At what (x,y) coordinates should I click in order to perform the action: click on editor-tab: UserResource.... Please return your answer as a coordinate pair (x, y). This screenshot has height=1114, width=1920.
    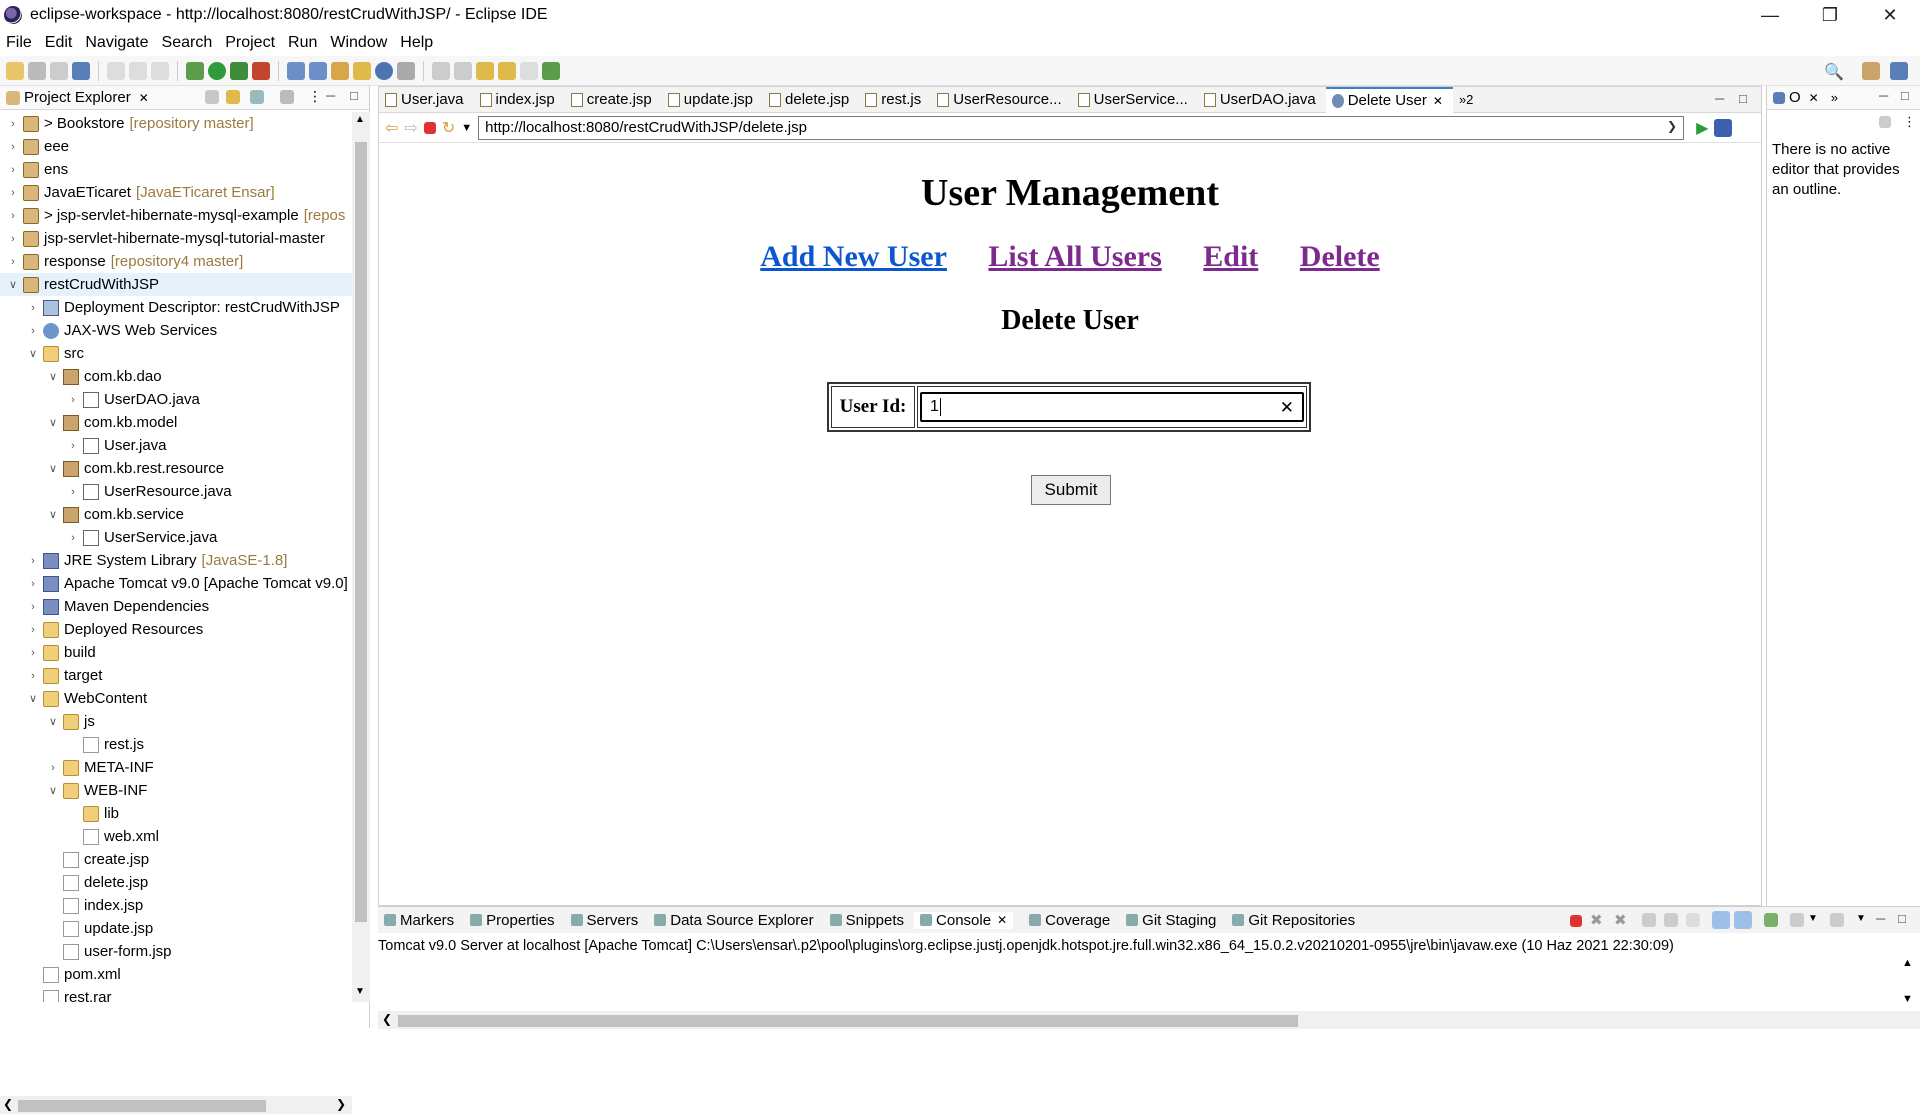
    Looking at the image, I should click on (1001, 100).